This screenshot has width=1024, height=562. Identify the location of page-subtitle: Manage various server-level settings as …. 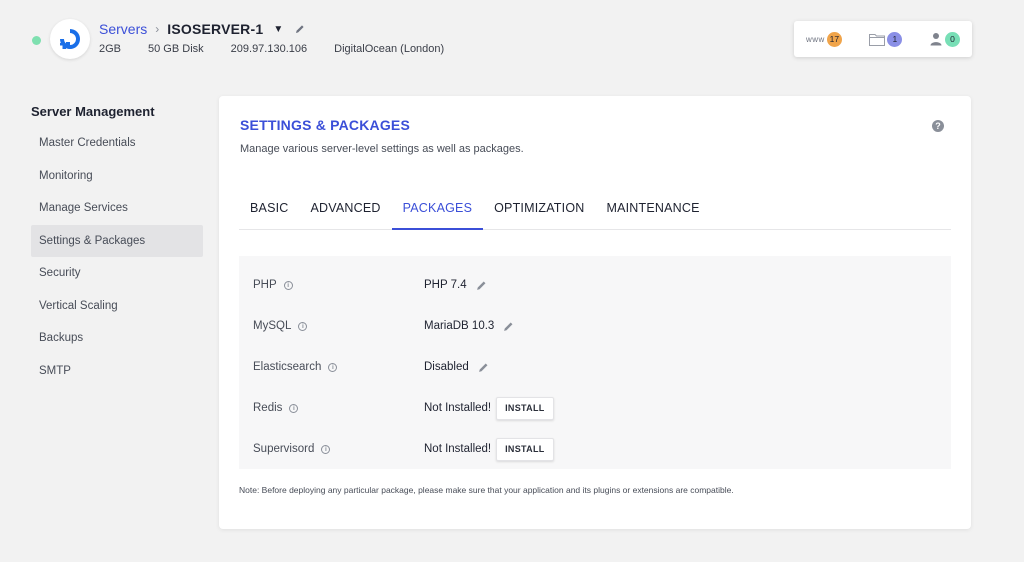
(382, 149).